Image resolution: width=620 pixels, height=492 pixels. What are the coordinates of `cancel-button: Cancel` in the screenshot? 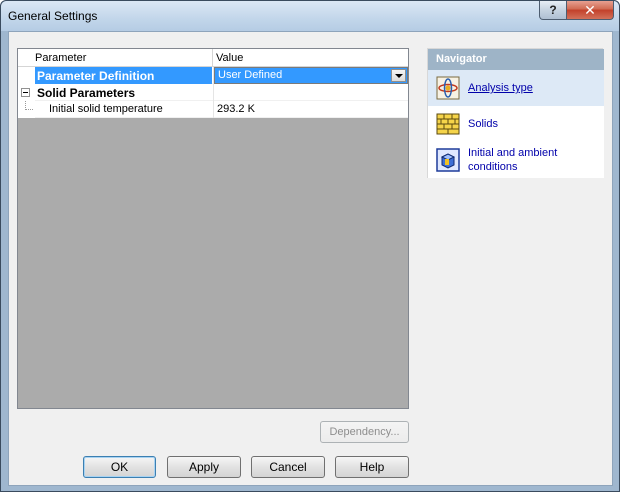 It's located at (288, 467).